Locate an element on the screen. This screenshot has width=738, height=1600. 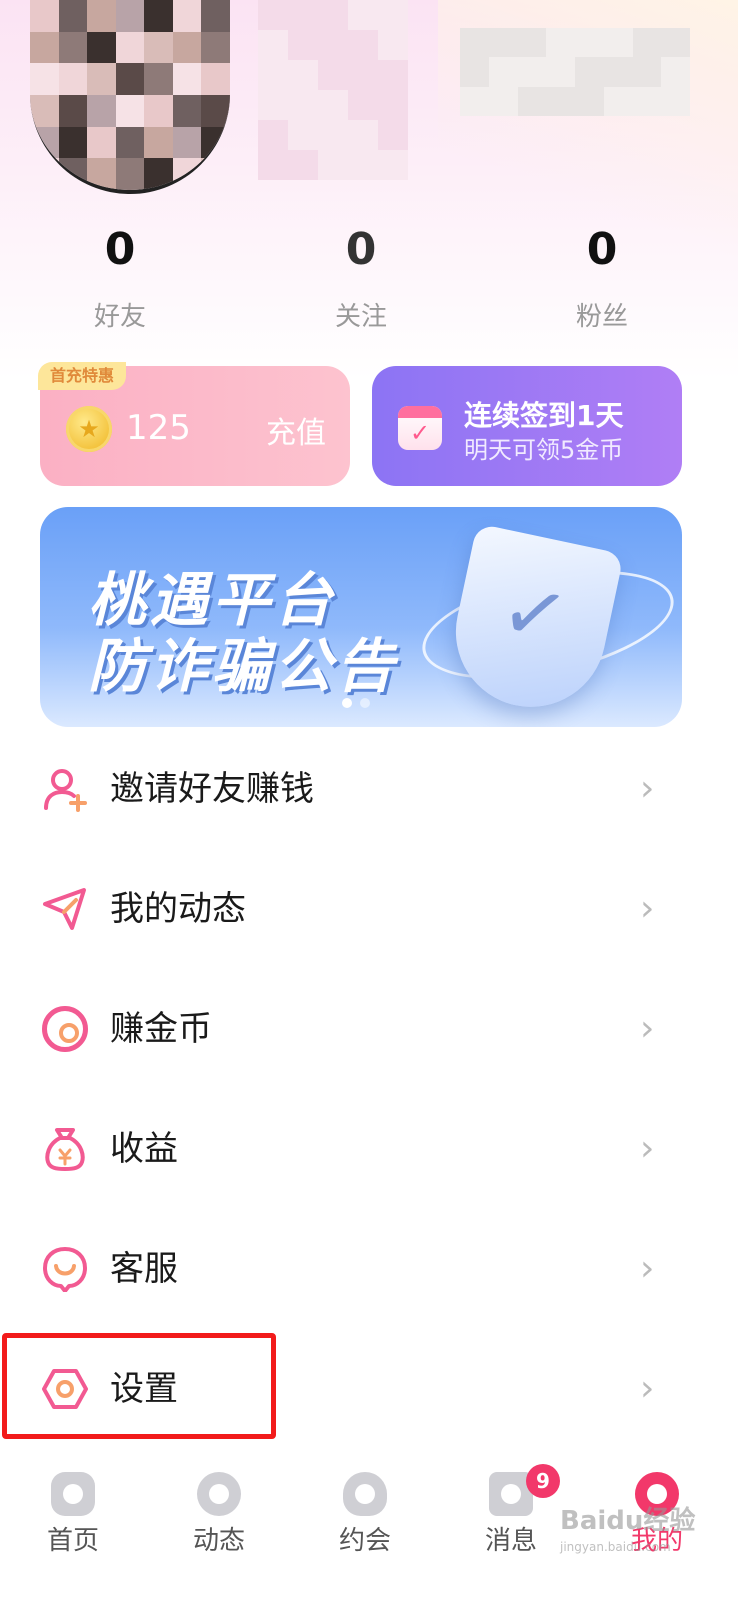
menu-label-earnings: 收益 is located at coordinates (144, 1149).